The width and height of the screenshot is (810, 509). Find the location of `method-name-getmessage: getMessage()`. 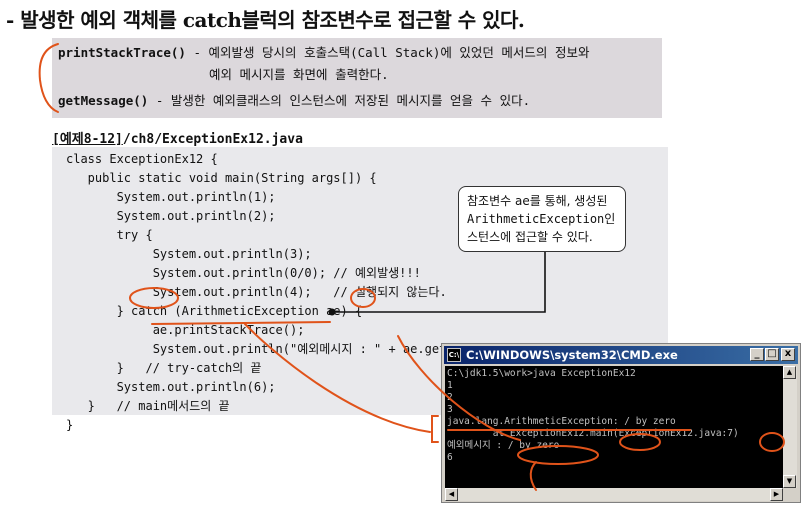

method-name-getmessage: getMessage() is located at coordinates (103, 100).